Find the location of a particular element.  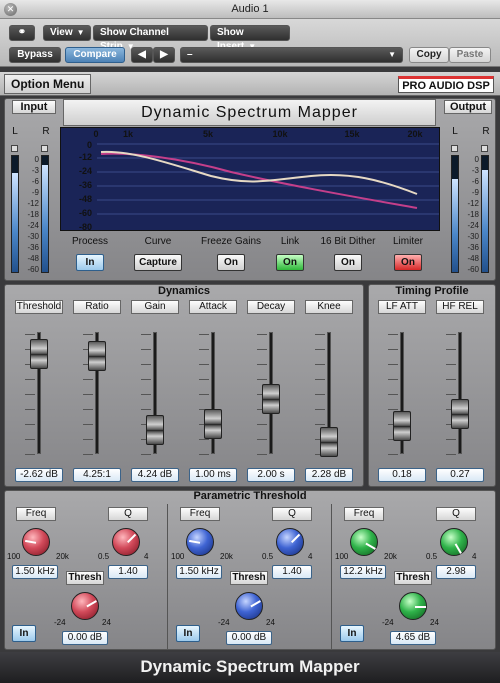

control-button-curve: Capture is located at coordinates (158, 262).